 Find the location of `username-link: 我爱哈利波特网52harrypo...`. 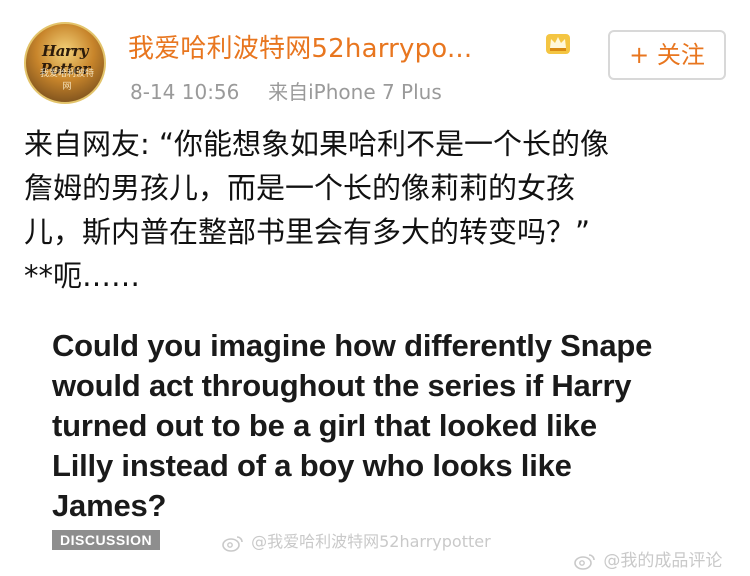

username-link: 我爱哈利波特网52harrypo... is located at coordinates (300, 46).